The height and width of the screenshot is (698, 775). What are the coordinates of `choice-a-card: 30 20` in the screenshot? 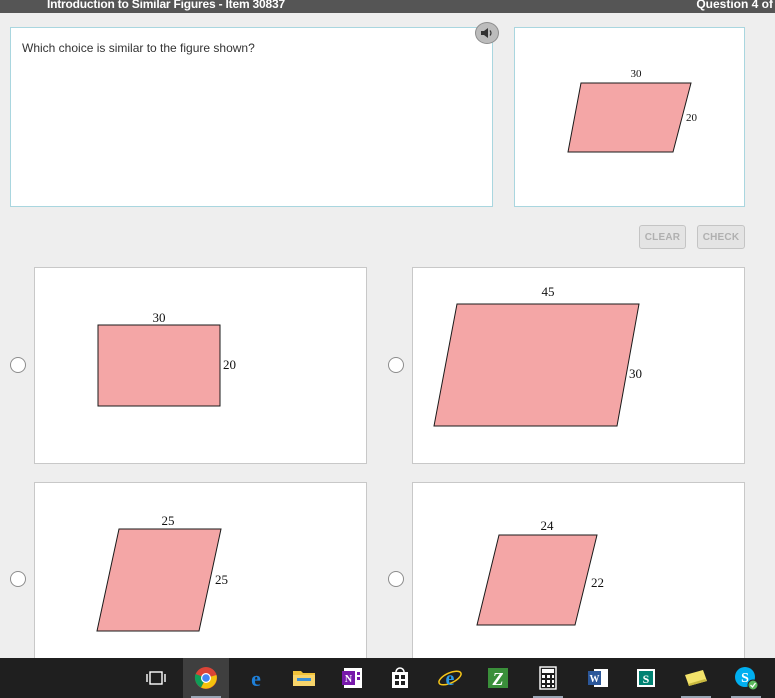 It's located at (200, 365).